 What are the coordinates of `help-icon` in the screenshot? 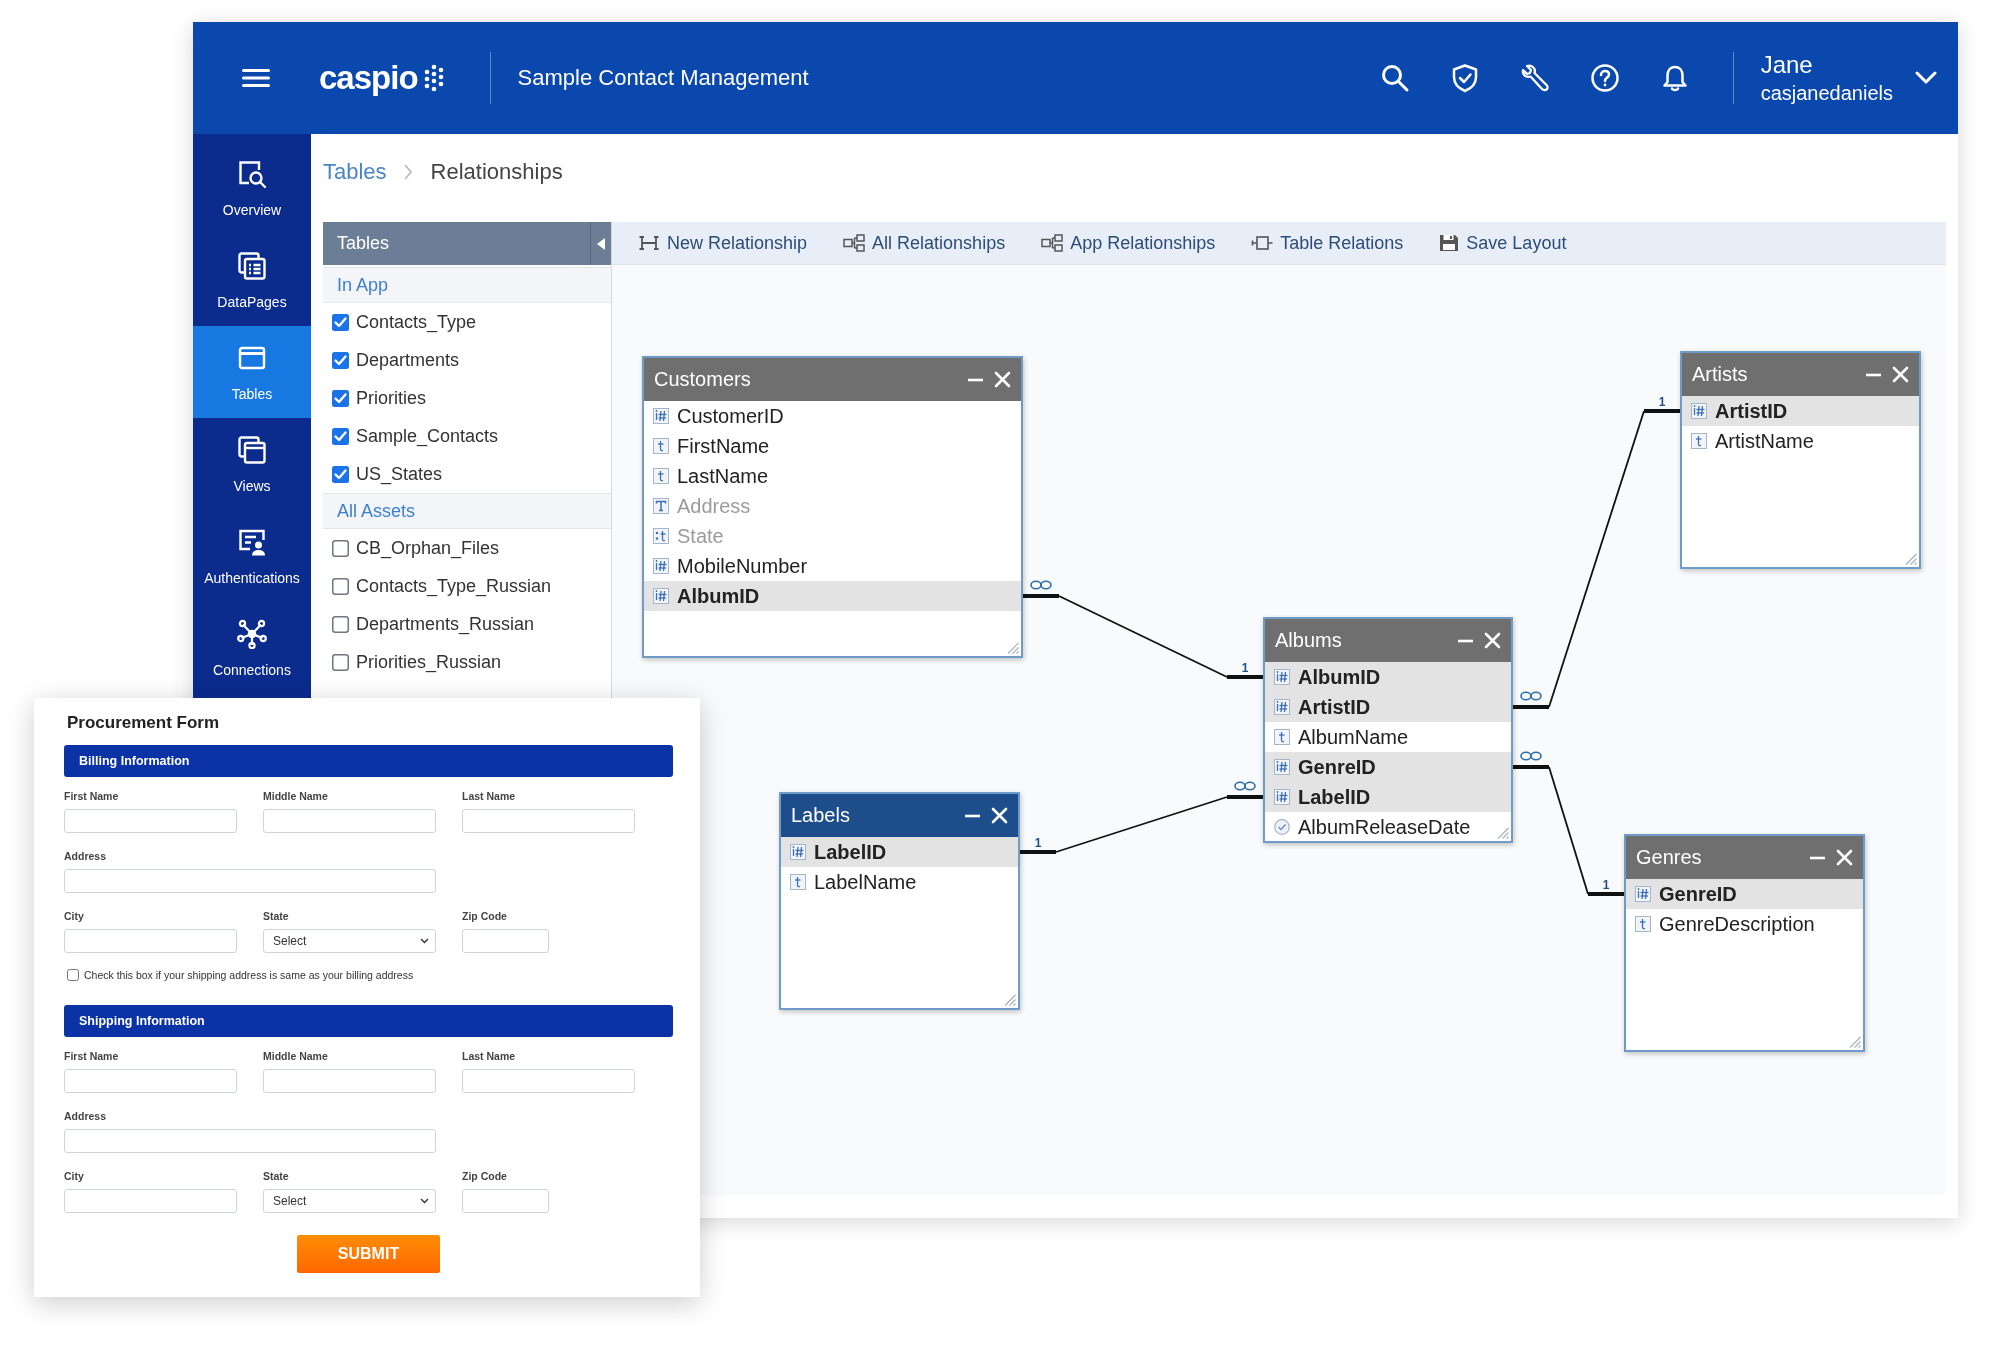 It's located at (1604, 78).